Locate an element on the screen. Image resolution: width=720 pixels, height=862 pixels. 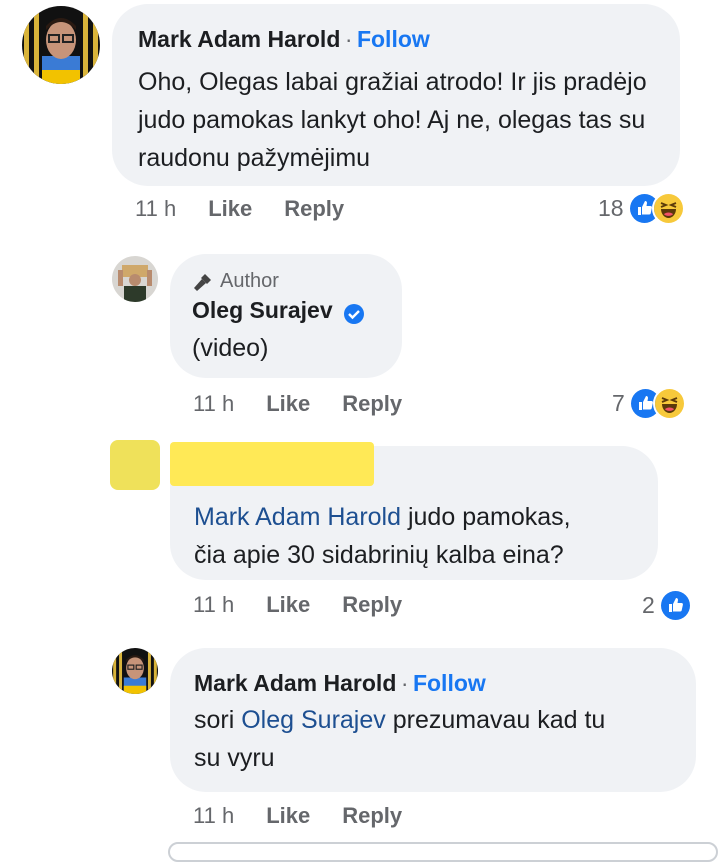
microphone-icon is located at coordinates (202, 282).